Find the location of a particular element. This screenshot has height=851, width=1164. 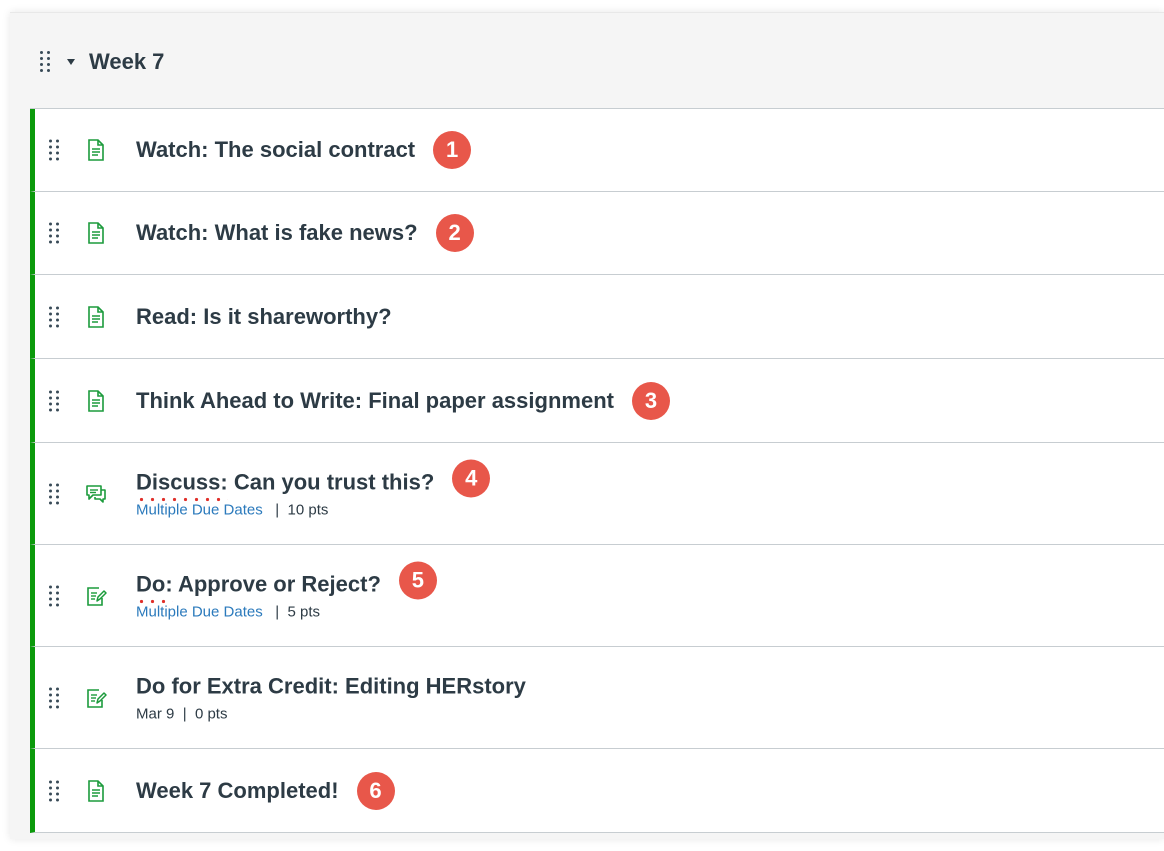

module-item: Watch: The social contract 1 is located at coordinates (597, 150).